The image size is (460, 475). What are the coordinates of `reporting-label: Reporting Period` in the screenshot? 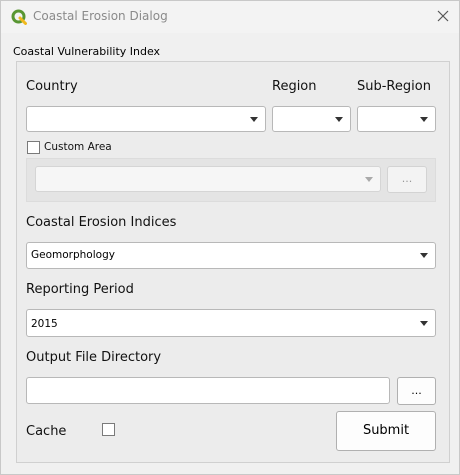 It's located at (80, 289).